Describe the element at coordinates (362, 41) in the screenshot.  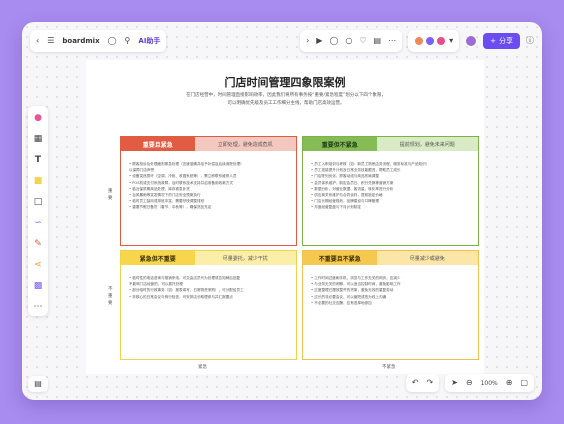
I see `like-icon: ♡` at that location.